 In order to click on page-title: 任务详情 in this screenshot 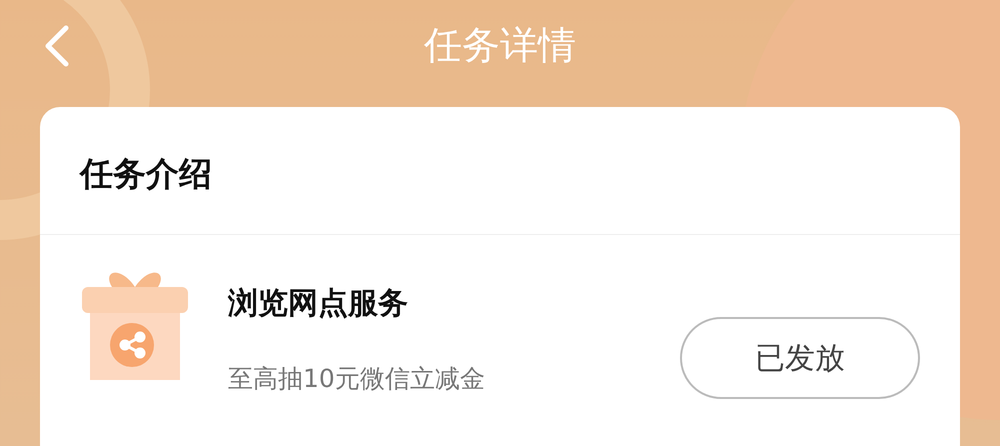, I will do `click(500, 45)`.